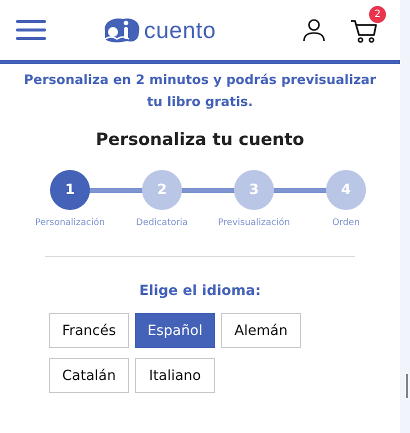 This screenshot has height=433, width=410. What do you see at coordinates (314, 30) in the screenshot?
I see `user-icon` at bounding box center [314, 30].